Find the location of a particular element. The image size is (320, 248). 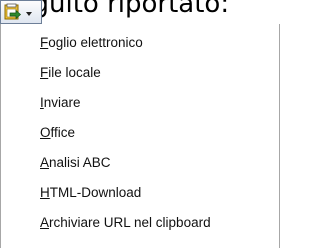

menu-item-accel: O is located at coordinates (45, 132).